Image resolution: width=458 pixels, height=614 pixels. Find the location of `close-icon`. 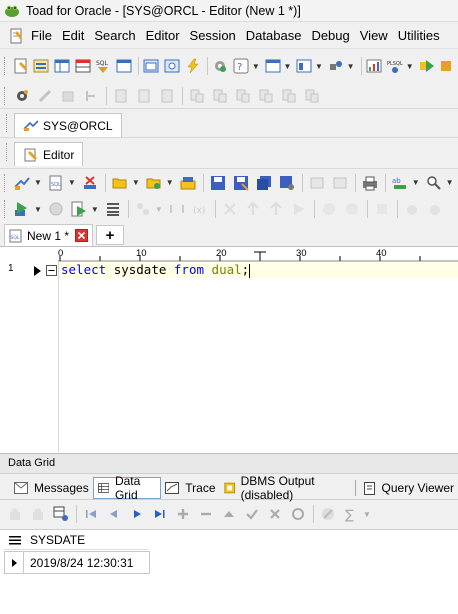

close-icon is located at coordinates (82, 235).